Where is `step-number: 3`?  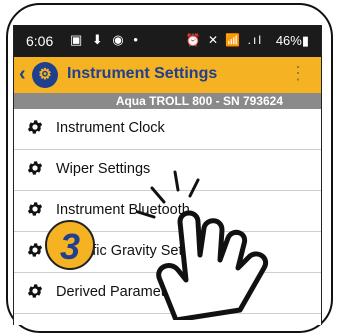
step-number: 3 is located at coordinates (70, 246).